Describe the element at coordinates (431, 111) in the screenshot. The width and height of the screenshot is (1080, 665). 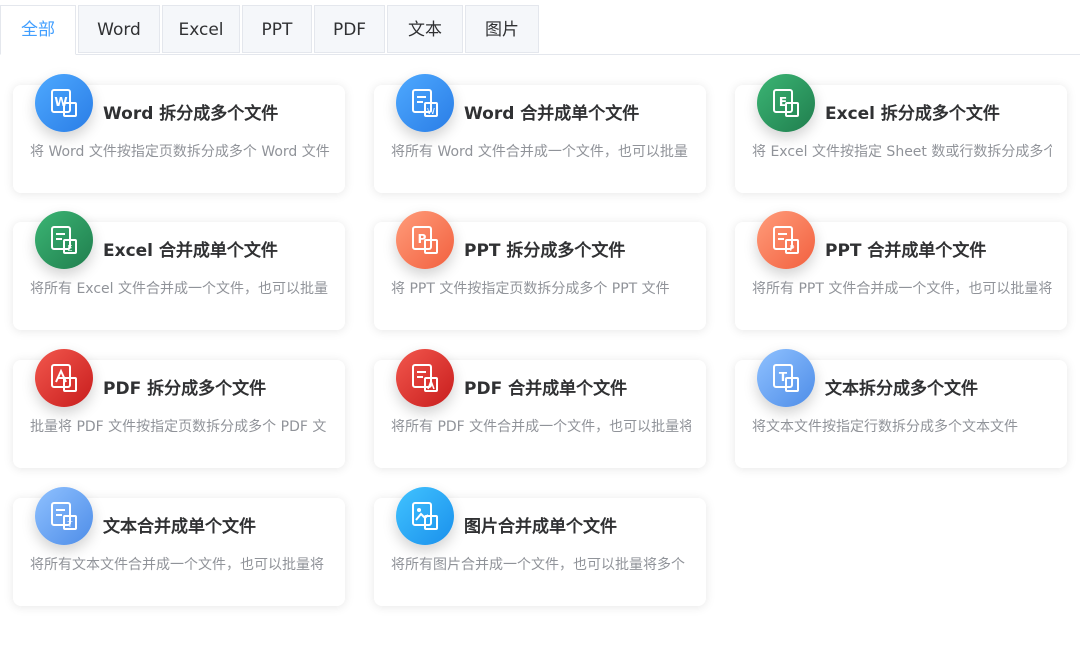
I see `svg-text: W` at that location.